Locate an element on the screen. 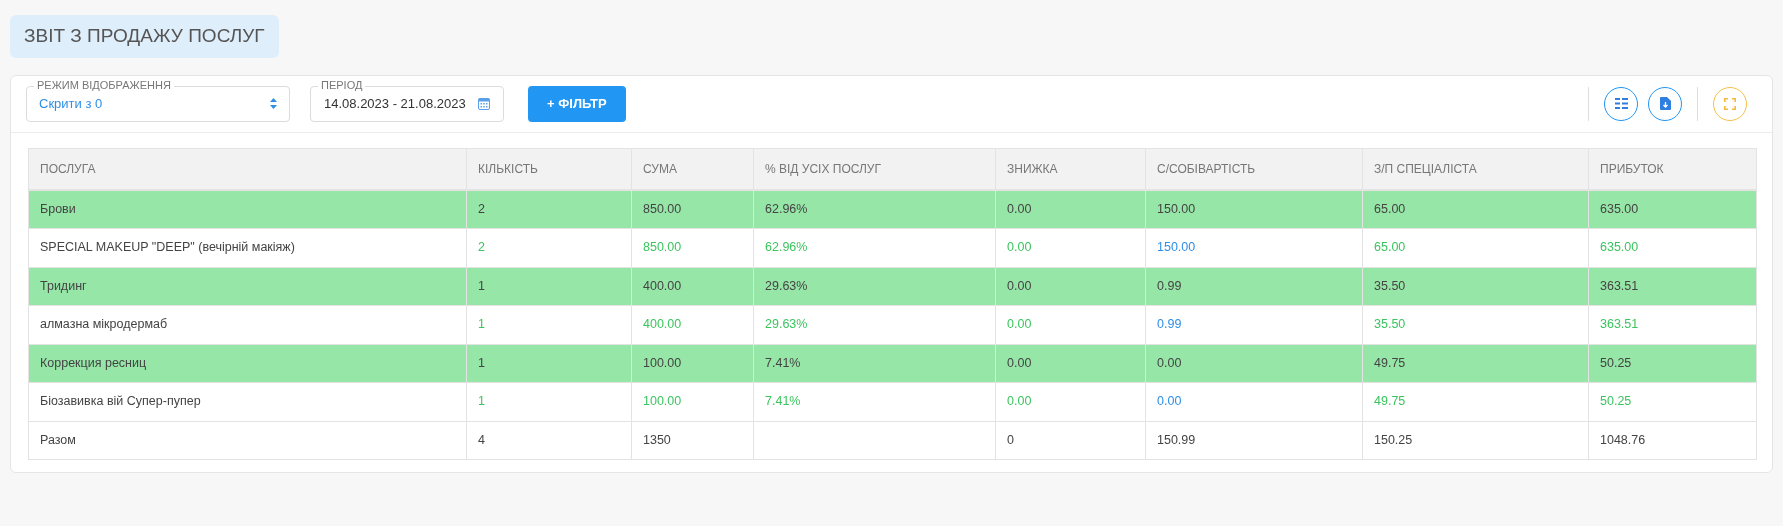  list-icon is located at coordinates (1621, 103).